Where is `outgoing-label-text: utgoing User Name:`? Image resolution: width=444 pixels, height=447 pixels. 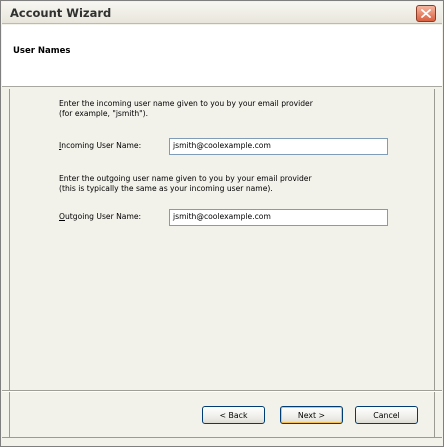
outgoing-label-text: utgoing User Name: is located at coordinates (103, 216).